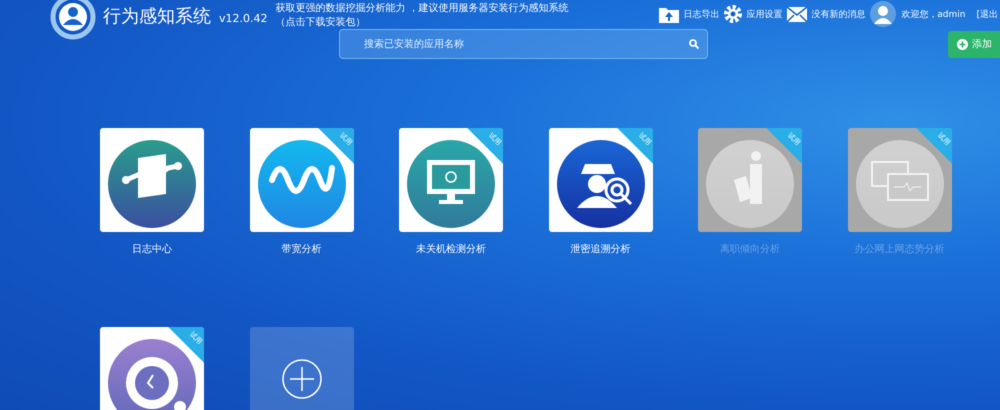  What do you see at coordinates (694, 44) in the screenshot?
I see `search-icon` at bounding box center [694, 44].